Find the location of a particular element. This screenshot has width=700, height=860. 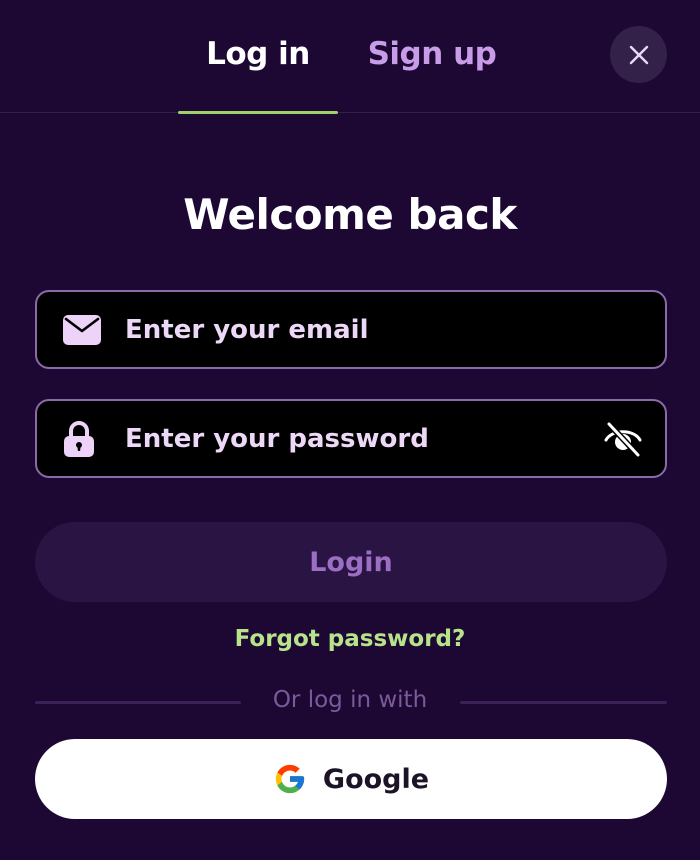

password-field is located at coordinates (351, 438).